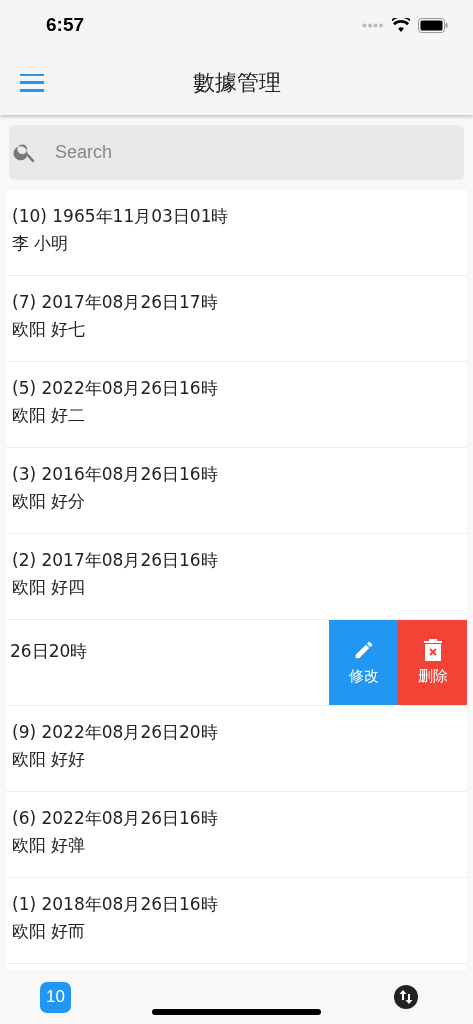 This screenshot has width=473, height=1024. What do you see at coordinates (115, 388) in the screenshot?
I see `record-title: (5) 2022年08月26日16時` at bounding box center [115, 388].